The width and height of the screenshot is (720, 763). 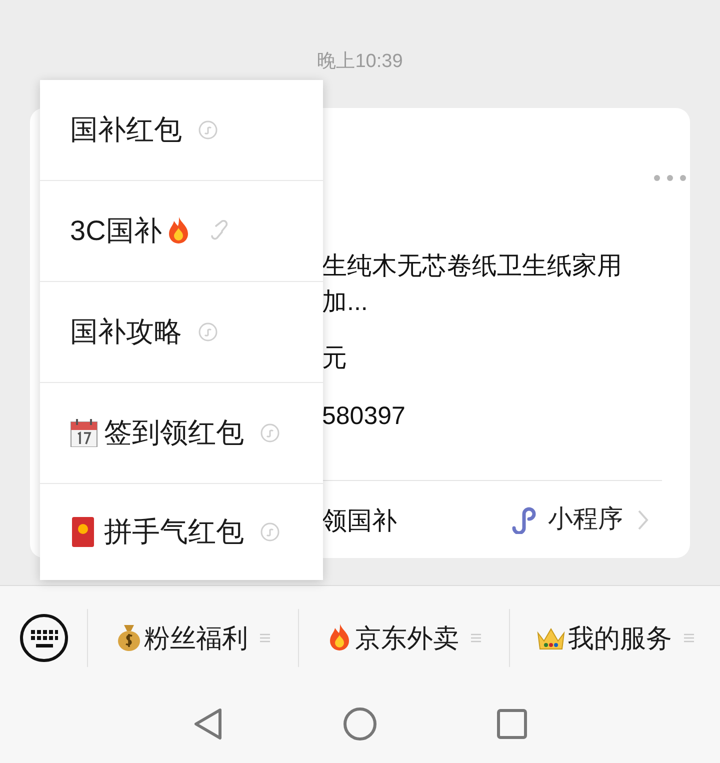 I want to click on product-title: 生纯木无芯卷纸卫生纸家用, so click(x=472, y=266).